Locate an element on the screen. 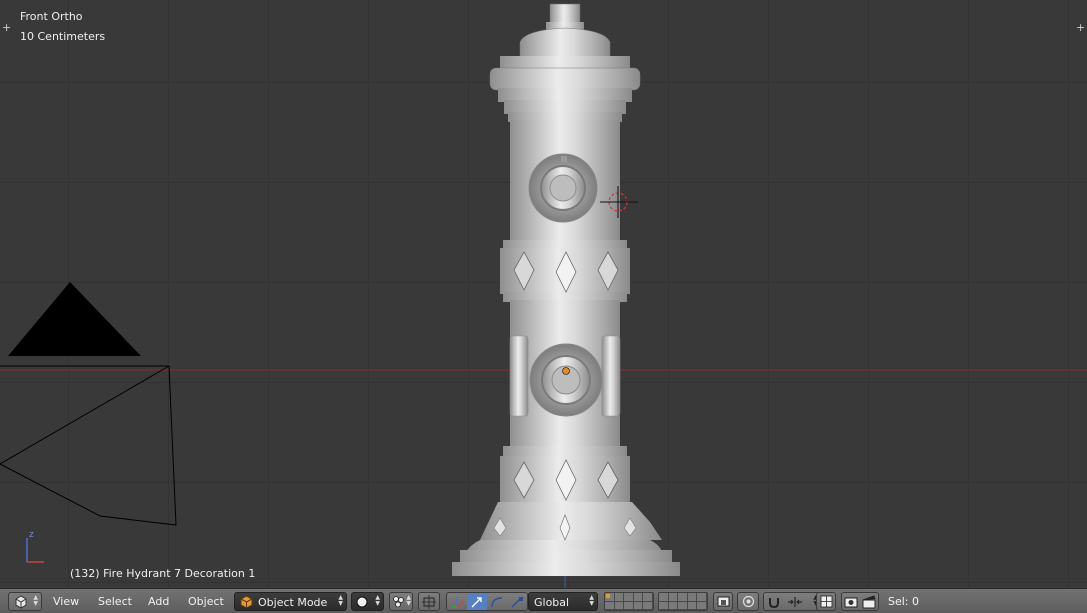  lock-camera-to-layers-toggle is located at coordinates (723, 601).